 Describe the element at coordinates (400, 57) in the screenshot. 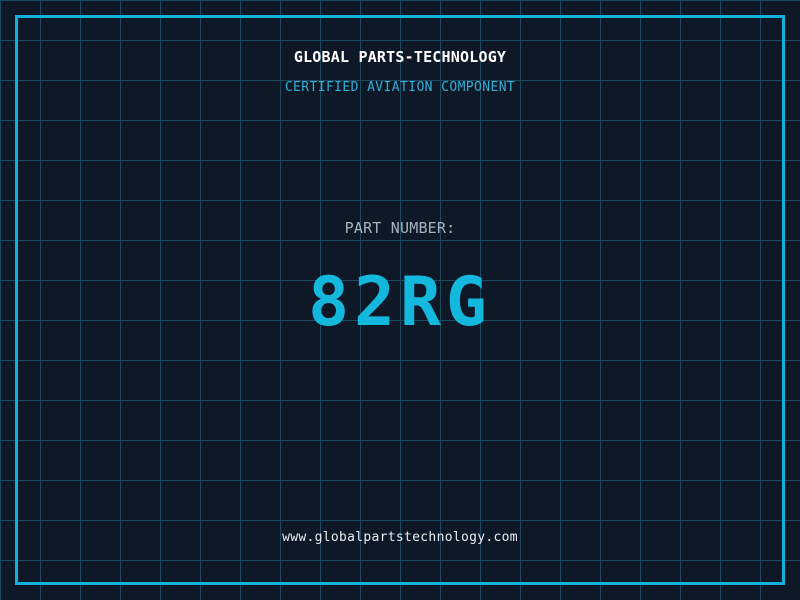

I see `page-title: GLOBAL PARTS-TECHNOLOGY` at that location.